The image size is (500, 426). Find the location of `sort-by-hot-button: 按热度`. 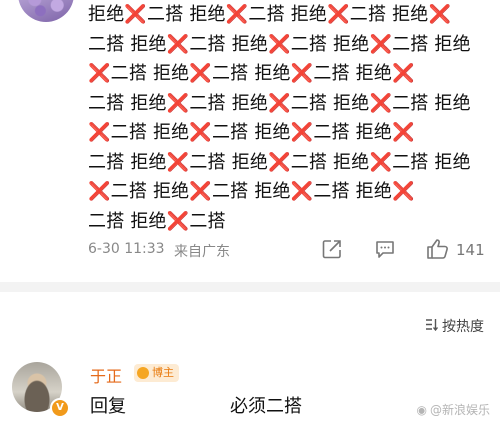

sort-by-hot-button: 按热度 is located at coordinates (454, 326).